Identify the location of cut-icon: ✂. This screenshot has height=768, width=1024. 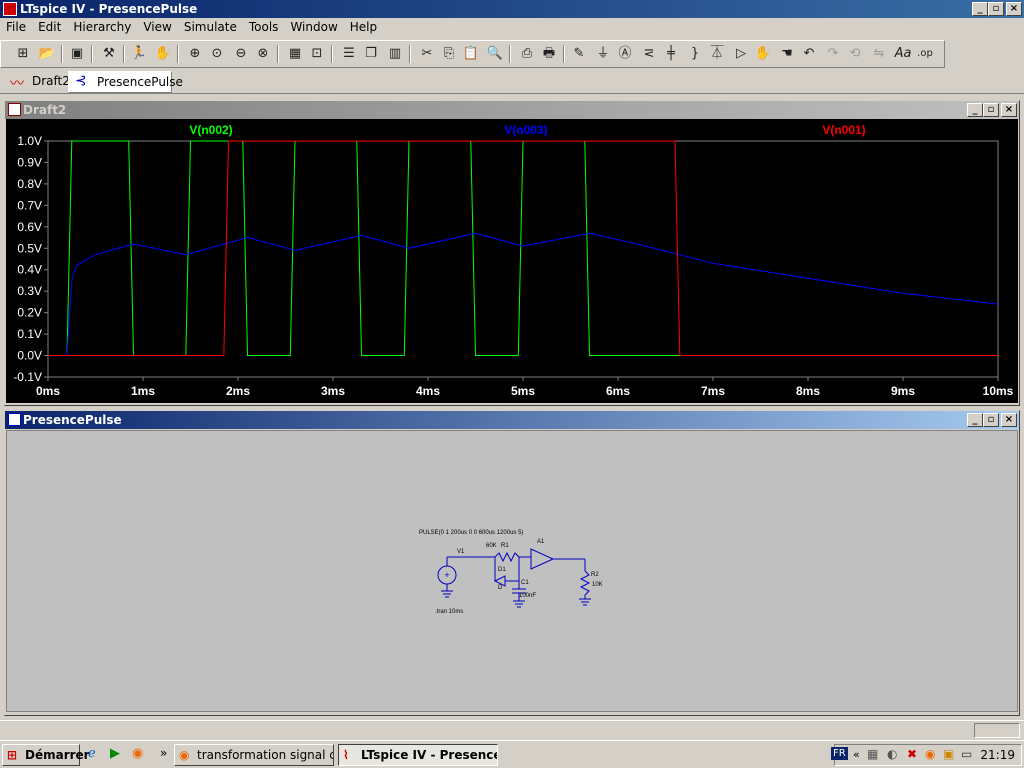
(427, 54).